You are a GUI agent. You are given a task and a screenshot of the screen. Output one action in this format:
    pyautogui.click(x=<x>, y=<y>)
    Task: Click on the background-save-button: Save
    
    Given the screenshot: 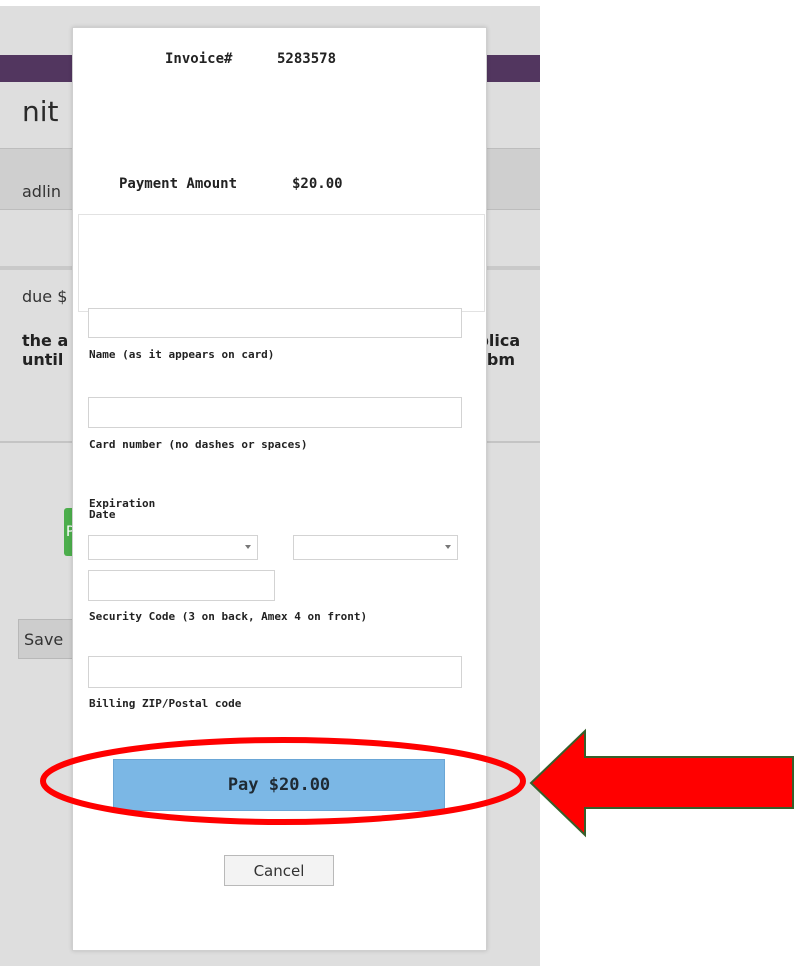 What is the action you would take?
    pyautogui.click(x=46, y=639)
    